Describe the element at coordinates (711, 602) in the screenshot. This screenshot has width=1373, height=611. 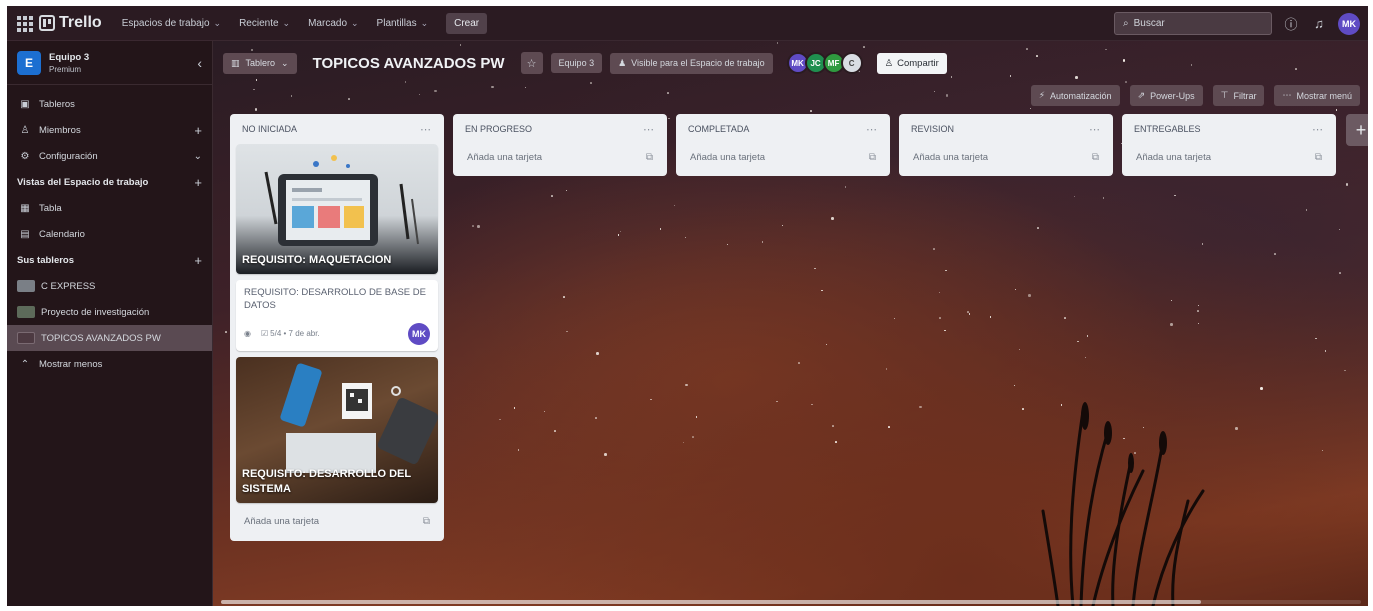
I see `scrollbar-thumb` at that location.